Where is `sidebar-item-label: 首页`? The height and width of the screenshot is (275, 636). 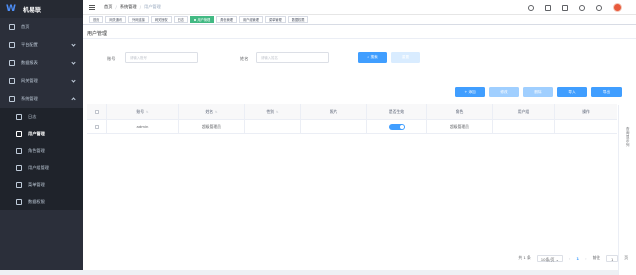
sidebar-item-label: 首页 is located at coordinates (25, 26).